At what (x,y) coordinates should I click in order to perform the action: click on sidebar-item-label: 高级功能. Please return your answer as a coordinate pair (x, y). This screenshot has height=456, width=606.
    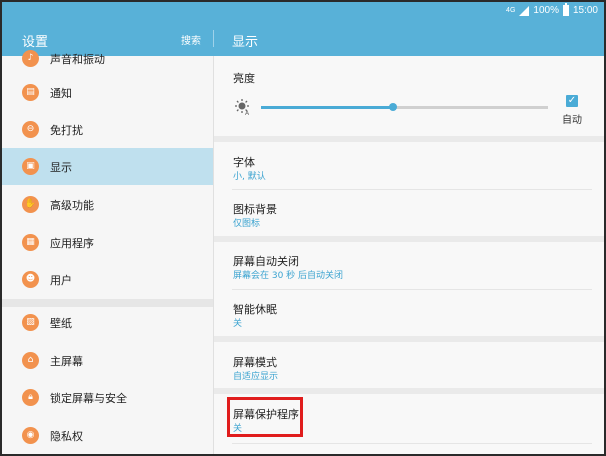
    Looking at the image, I should click on (72, 205).